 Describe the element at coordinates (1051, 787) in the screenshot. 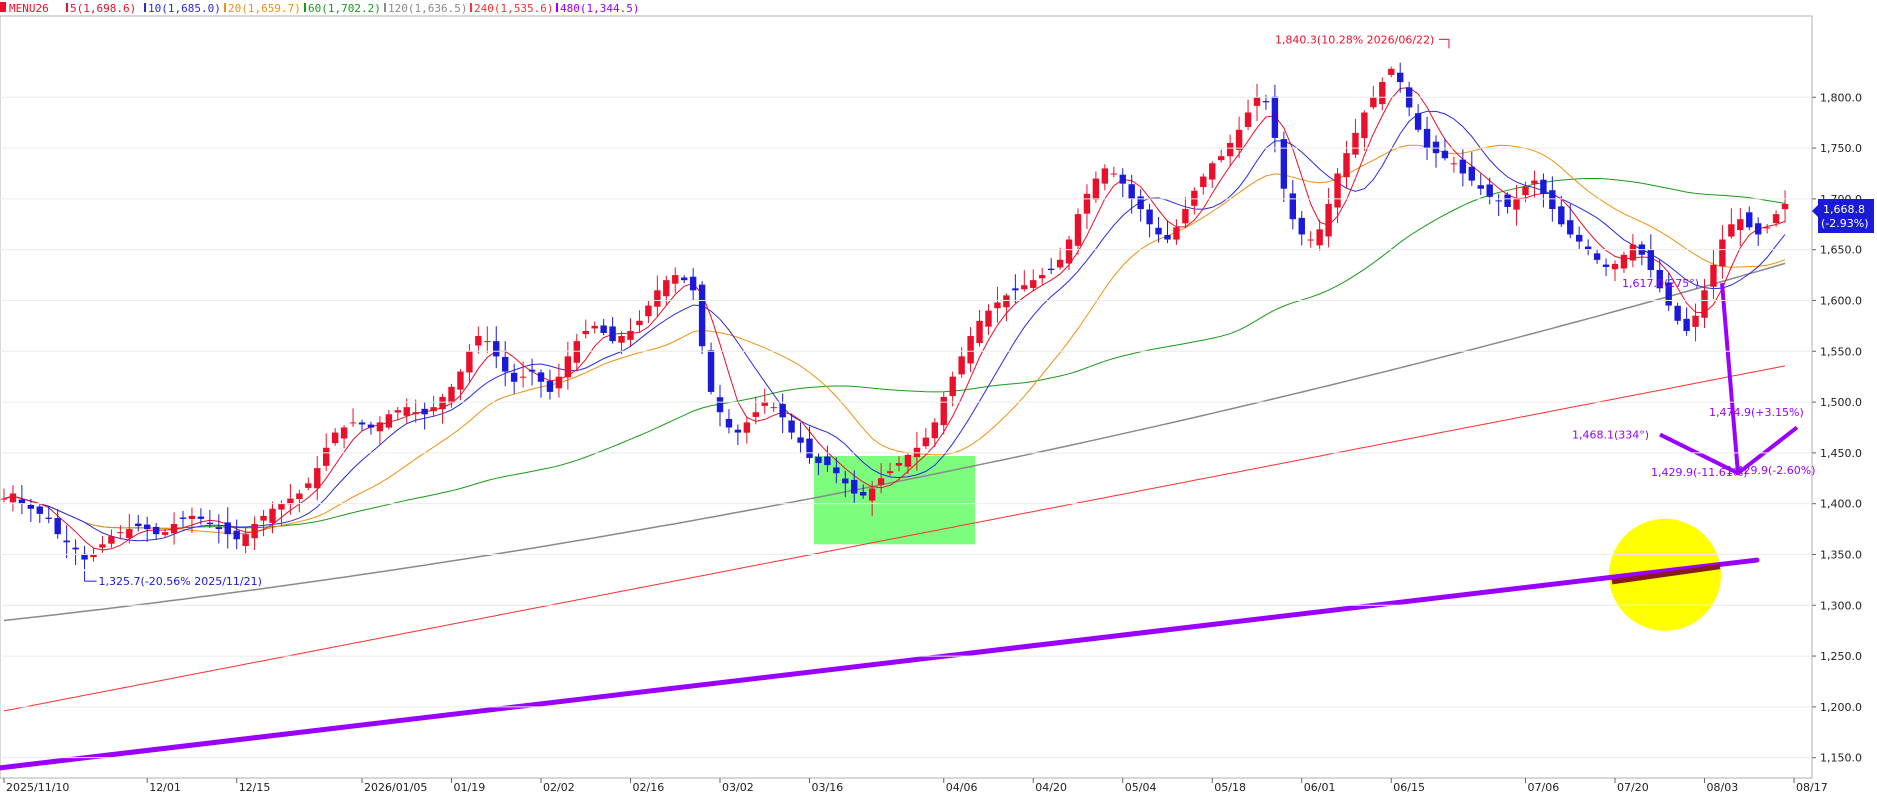

I see `x-tick-label: 04/20` at that location.